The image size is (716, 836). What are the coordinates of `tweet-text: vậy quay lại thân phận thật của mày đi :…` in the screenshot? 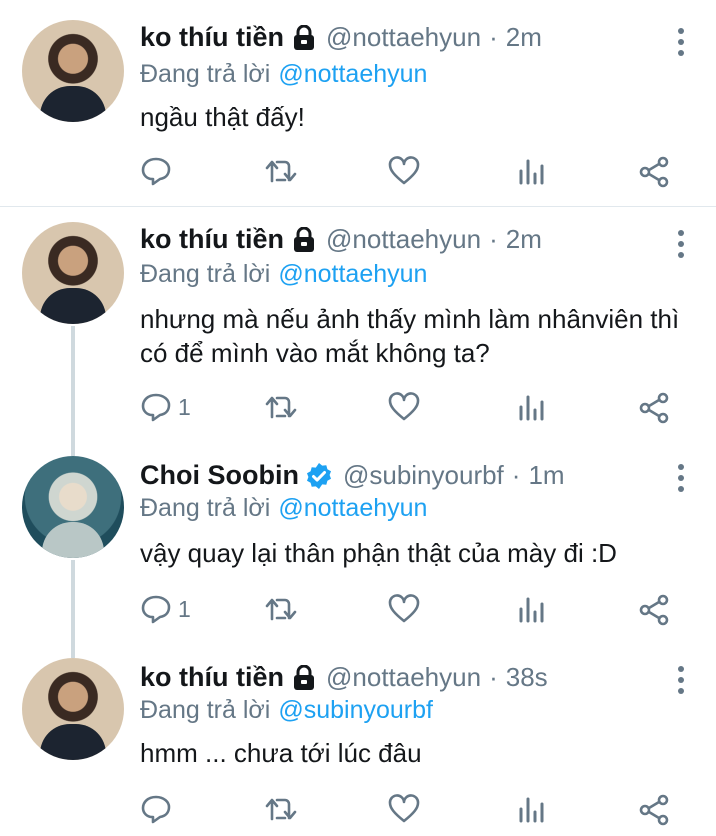 It's located at (378, 553).